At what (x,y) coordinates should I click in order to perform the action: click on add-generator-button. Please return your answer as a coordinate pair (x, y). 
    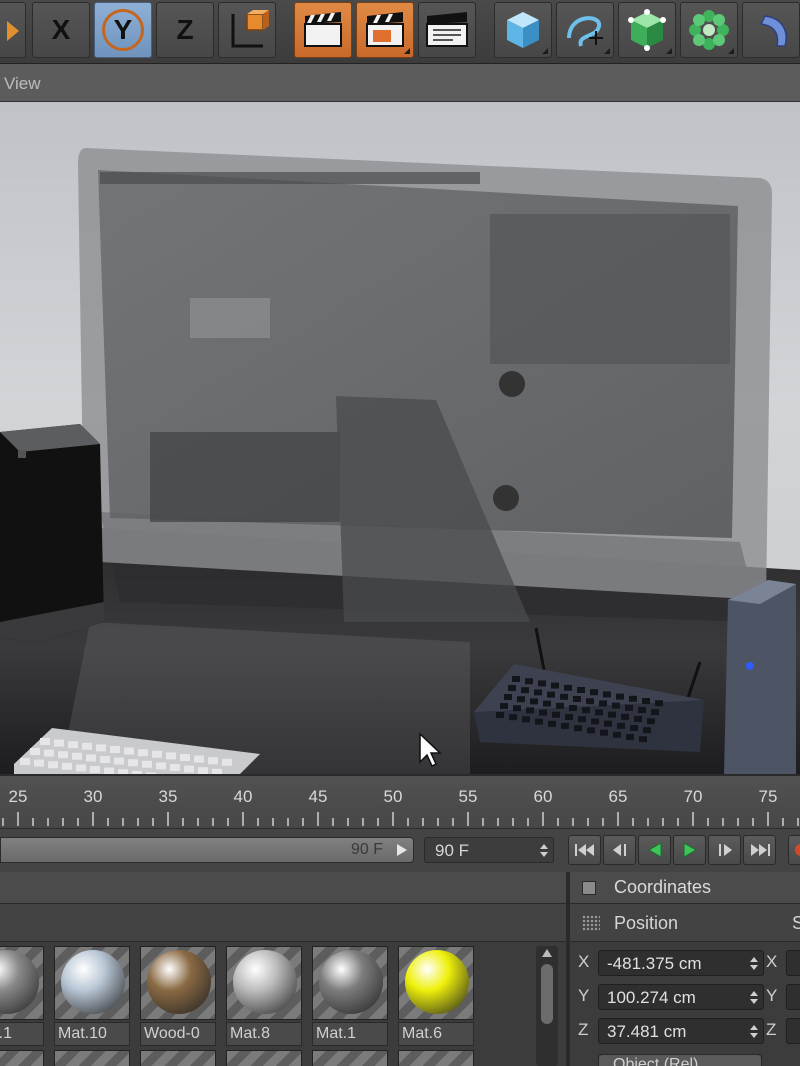
    Looking at the image, I should click on (647, 30).